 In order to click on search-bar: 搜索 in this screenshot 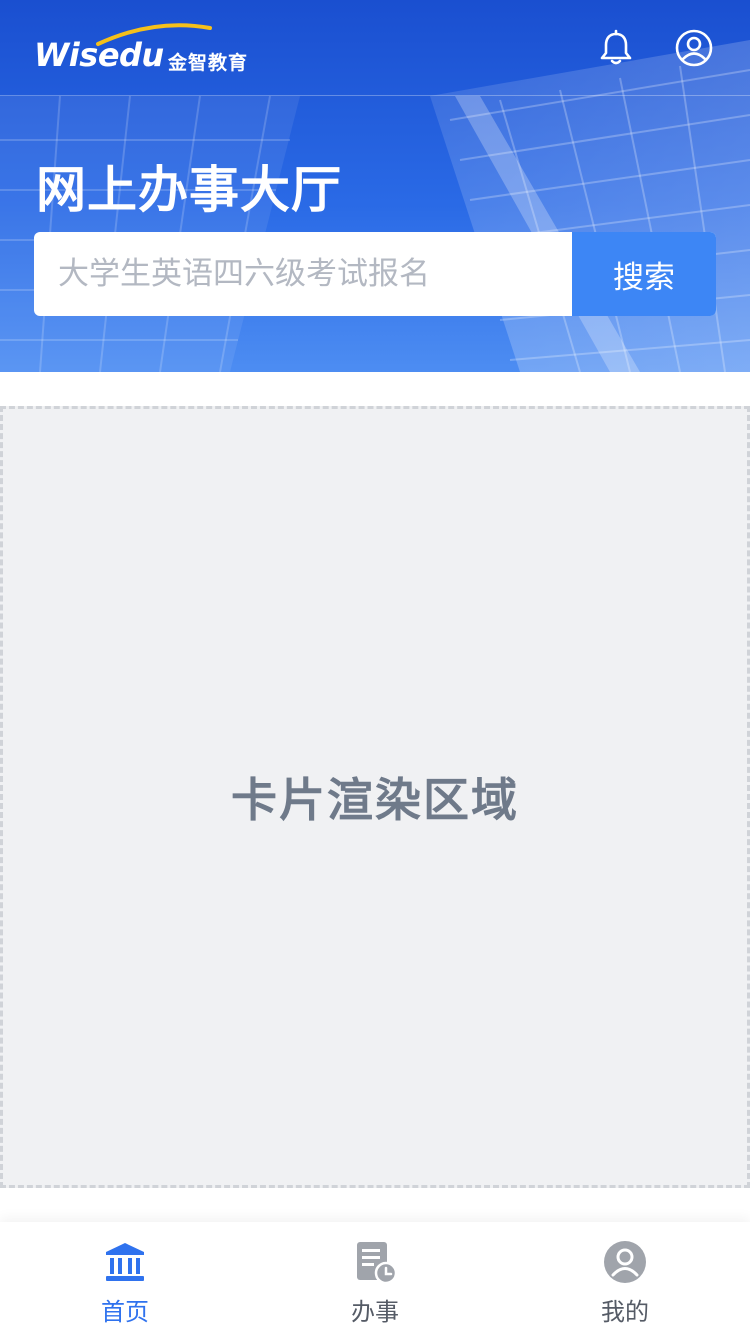, I will do `click(375, 274)`.